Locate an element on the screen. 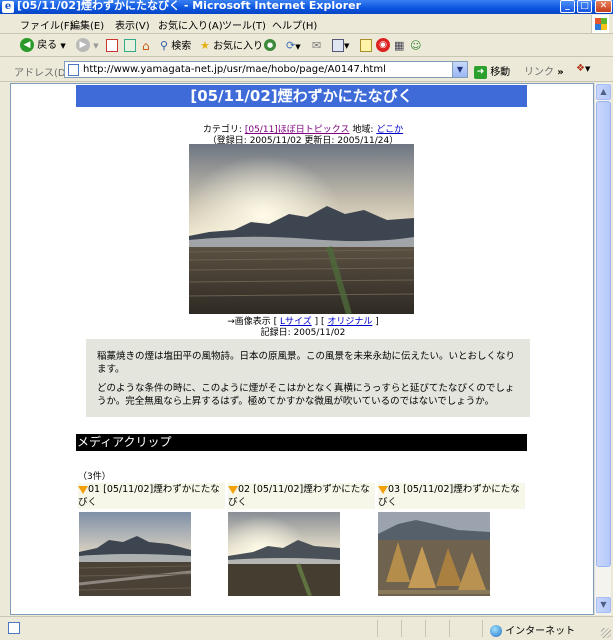  search-button: ⚲ 検索 is located at coordinates (175, 46).